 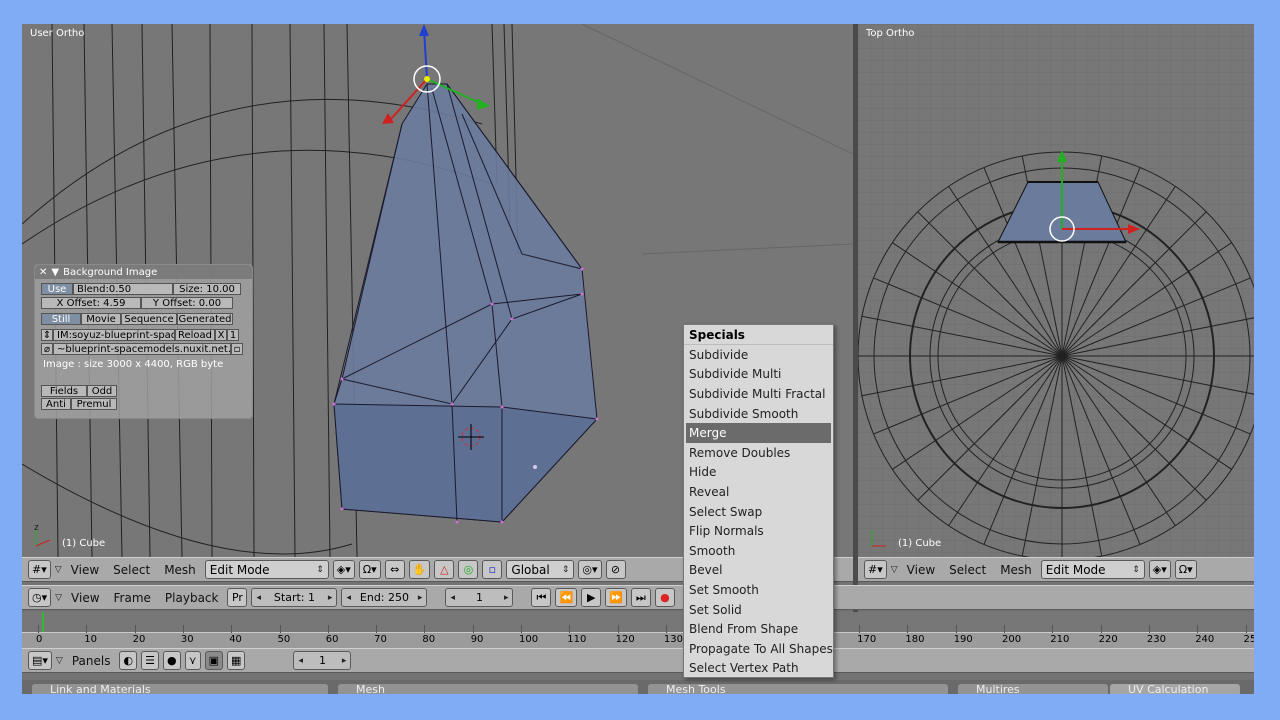 What do you see at coordinates (237, 597) in the screenshot?
I see `preview-range-button: Pr` at bounding box center [237, 597].